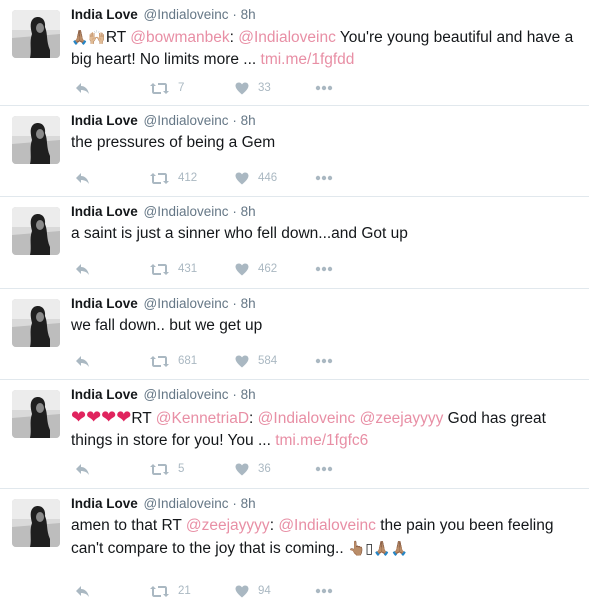 This screenshot has height=611, width=589. I want to click on like-button: 36, so click(253, 469).